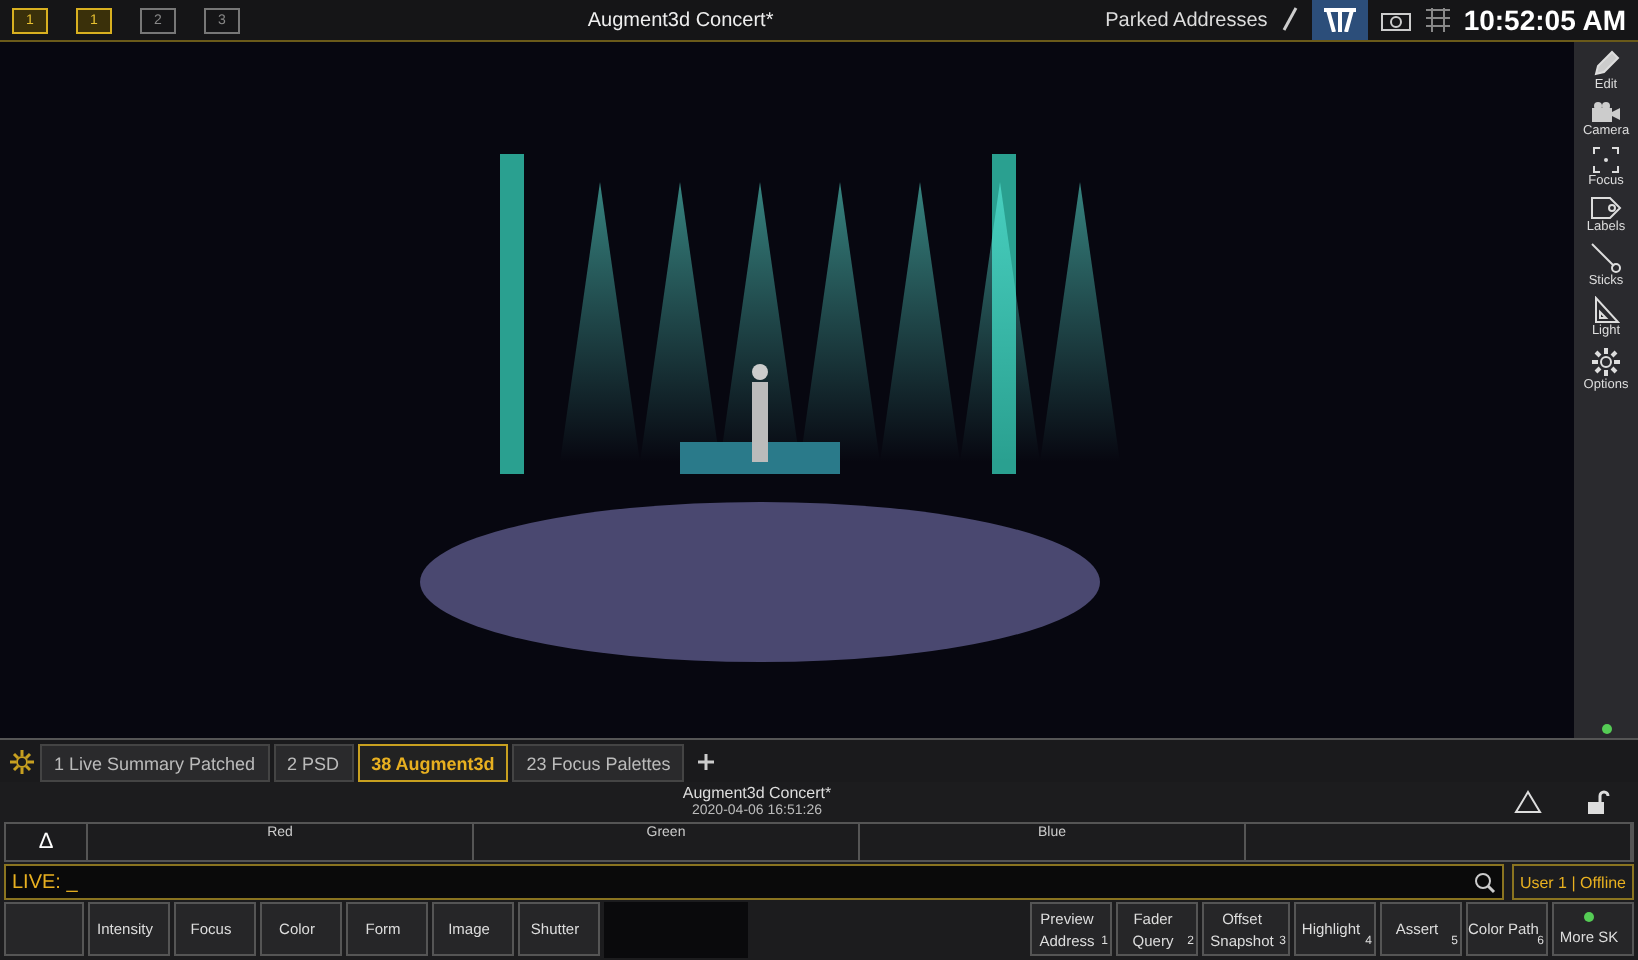 The image size is (1638, 960). I want to click on clock-time: 10:52:05 AM, so click(1544, 20).